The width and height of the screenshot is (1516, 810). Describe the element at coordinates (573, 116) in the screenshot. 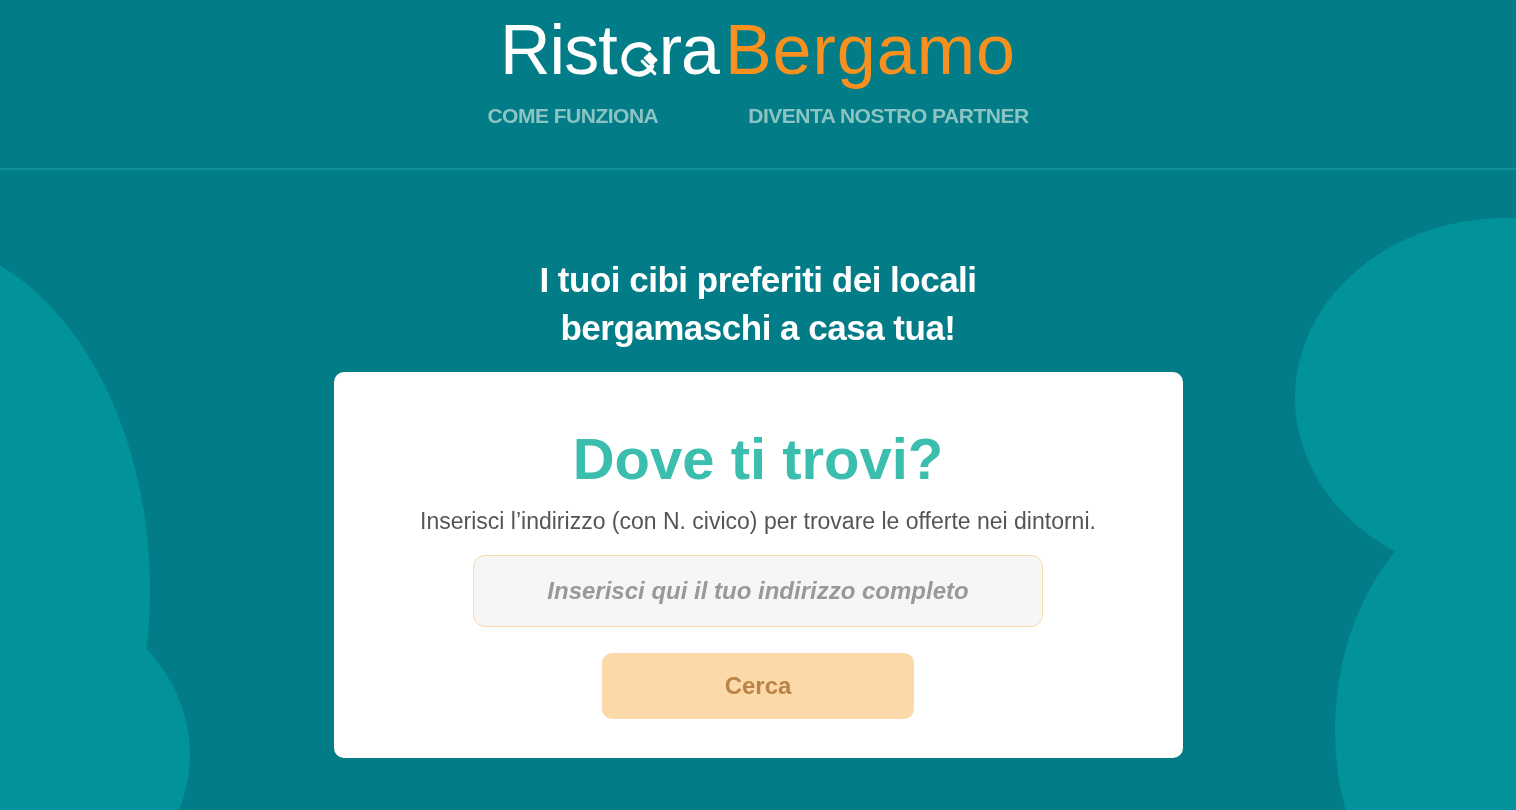

I see `nav-link: COME FUNZIONA` at that location.